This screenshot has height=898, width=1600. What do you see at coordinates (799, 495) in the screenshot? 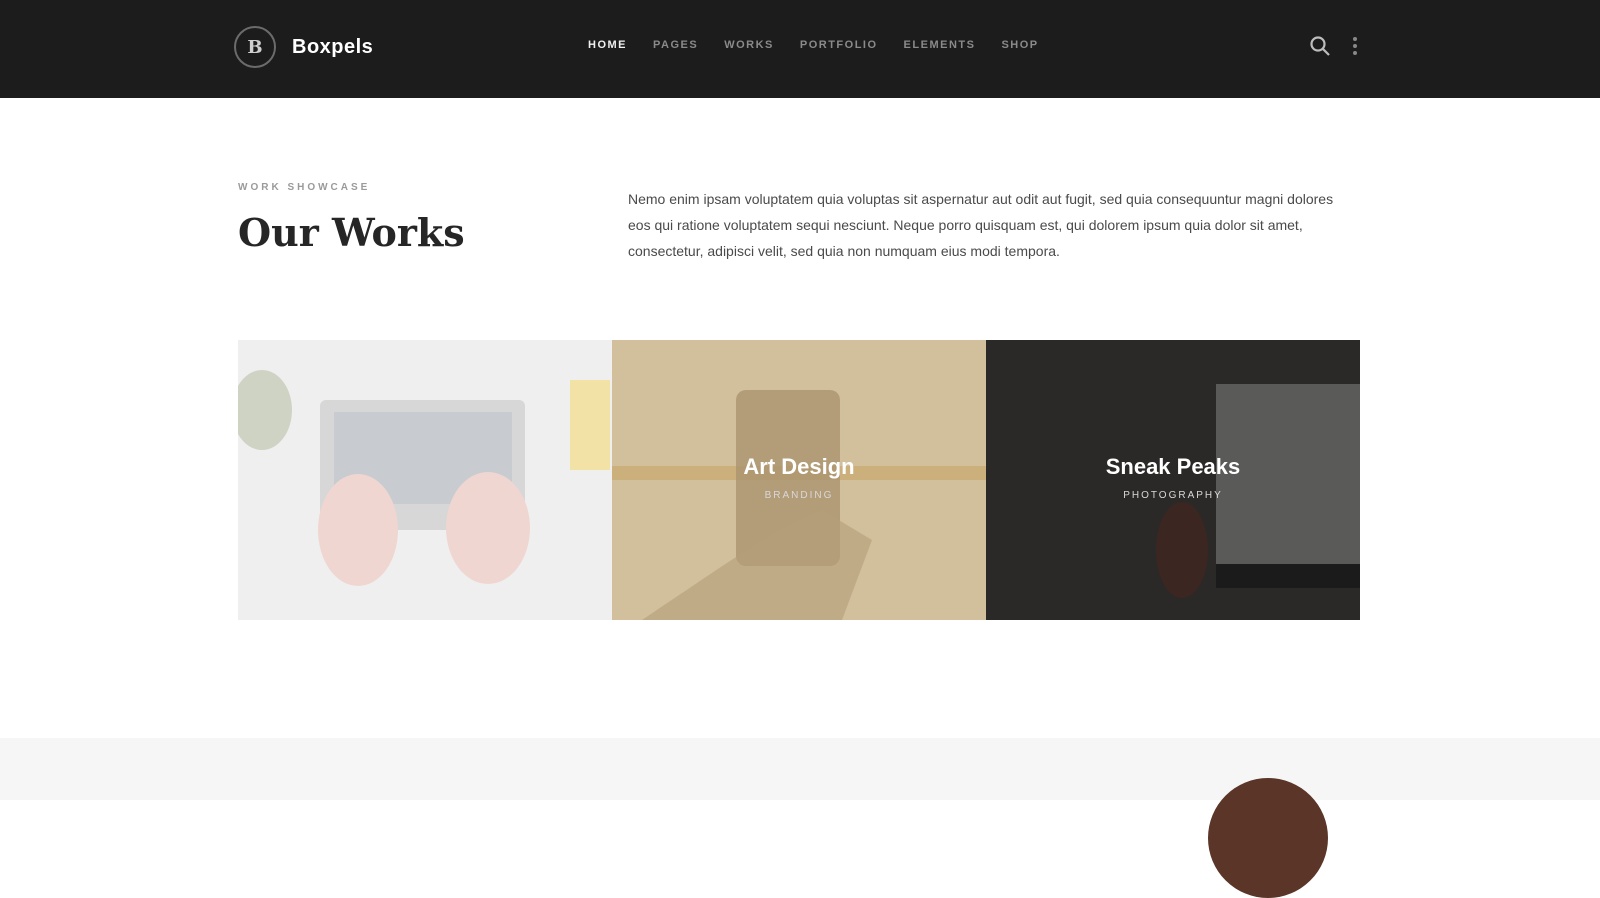
I see `gallery-item-2-subtitle: Branding` at bounding box center [799, 495].